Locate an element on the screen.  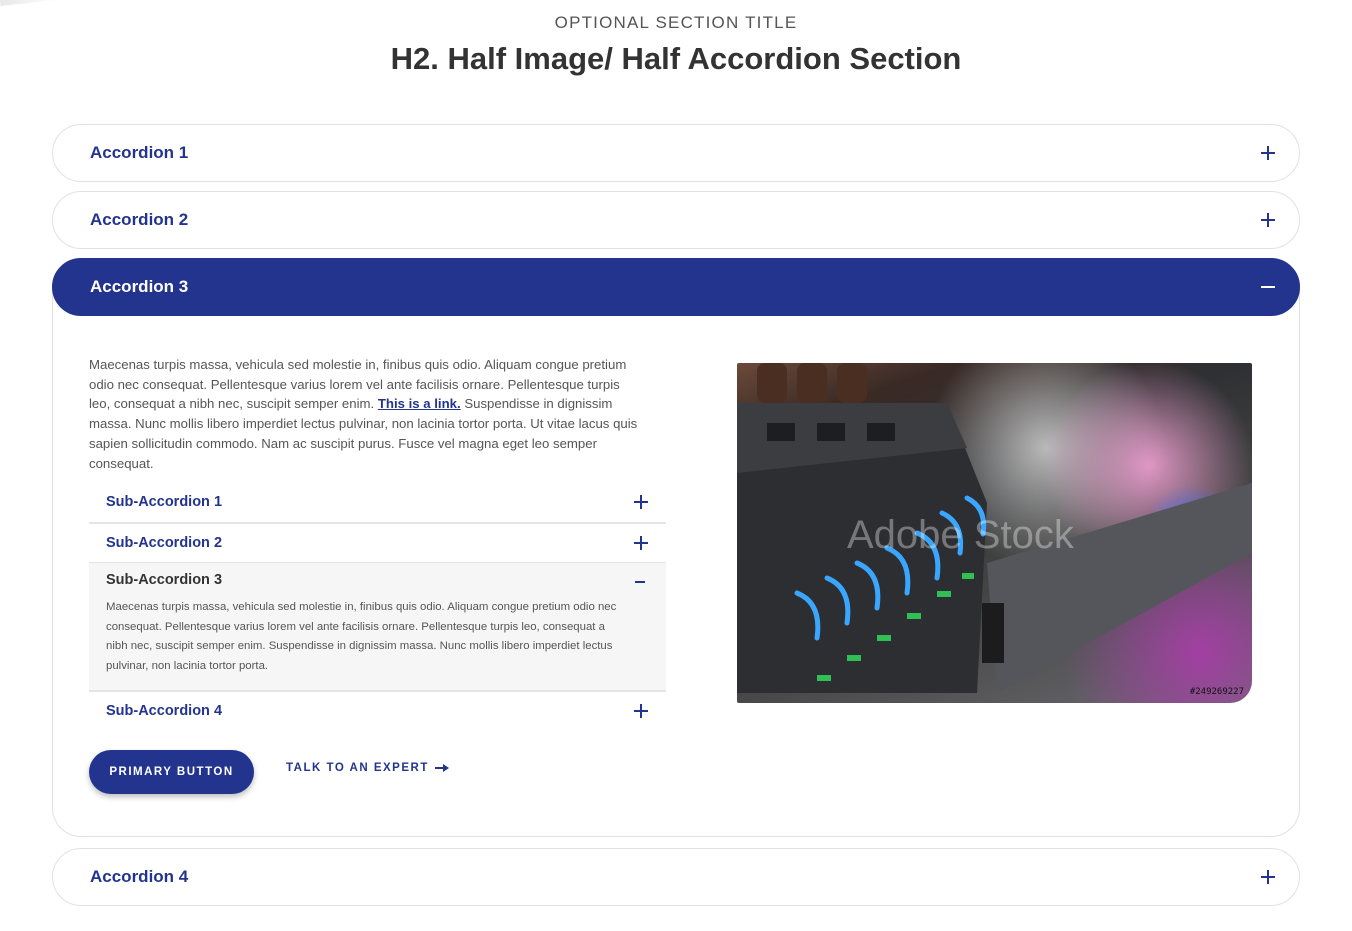
sub-accordion-3-label: Sub-Accordion 3 is located at coordinates (164, 580).